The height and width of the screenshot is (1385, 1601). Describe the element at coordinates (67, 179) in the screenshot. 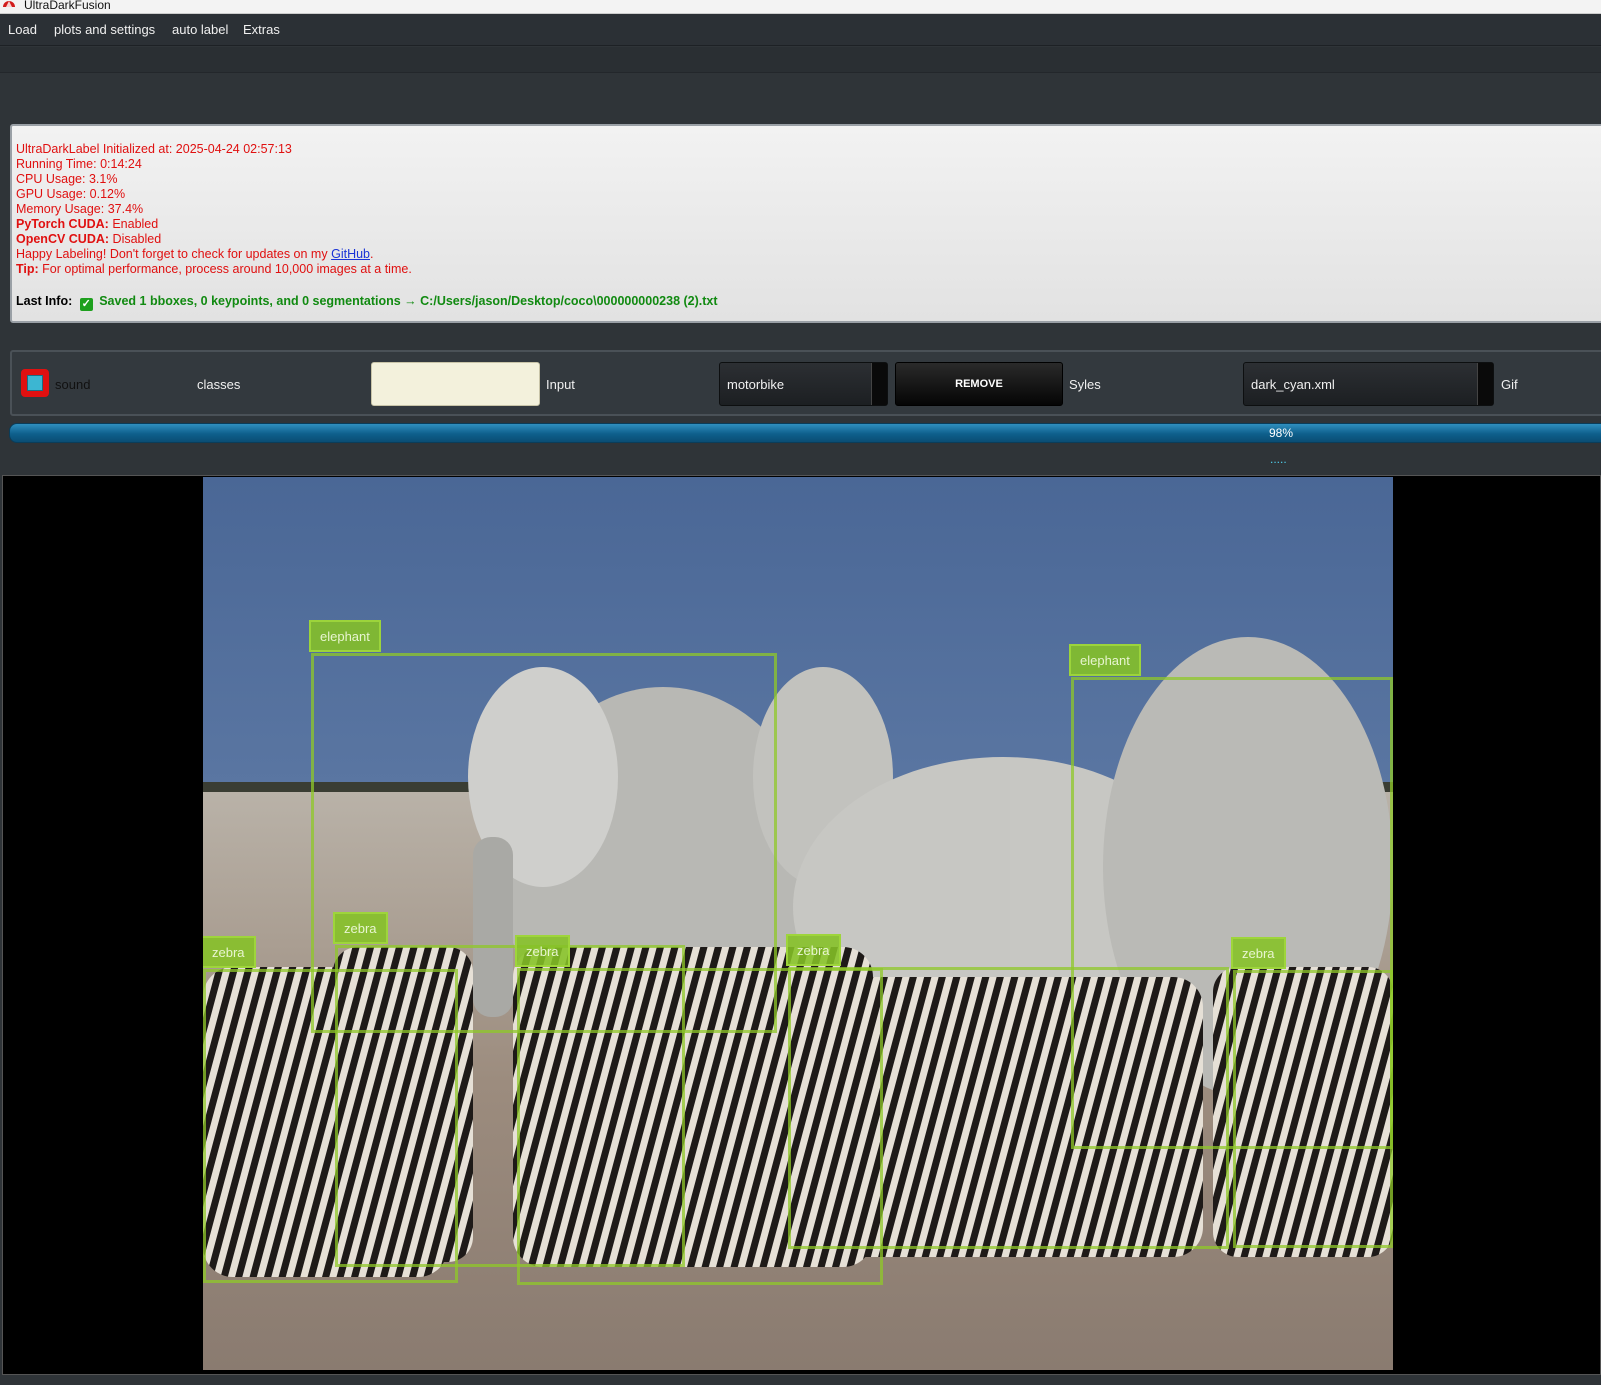

I see `cpu-usage-text: CPU Usage: 3.1%` at that location.